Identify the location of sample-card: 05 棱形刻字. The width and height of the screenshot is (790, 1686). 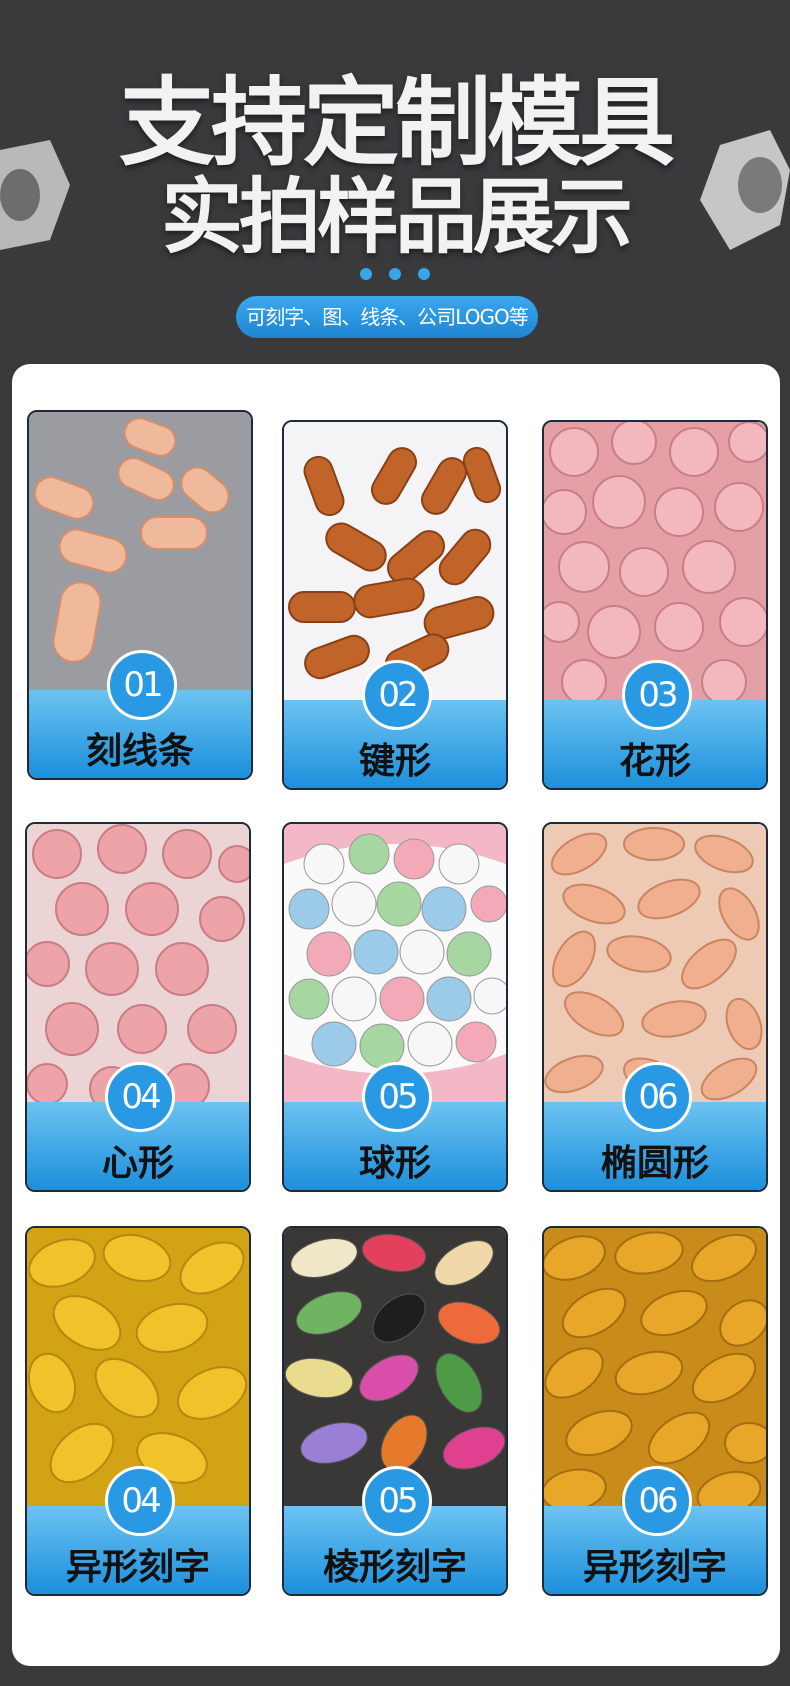
(395, 1411).